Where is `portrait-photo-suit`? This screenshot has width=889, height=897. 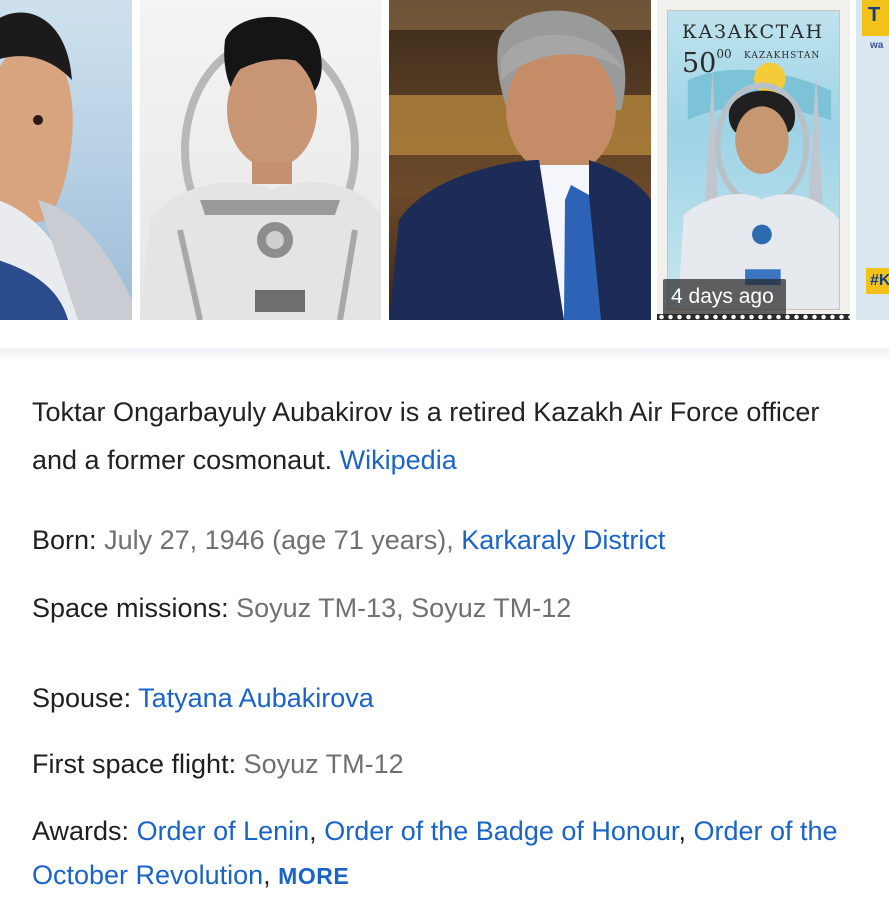 portrait-photo-suit is located at coordinates (520, 160).